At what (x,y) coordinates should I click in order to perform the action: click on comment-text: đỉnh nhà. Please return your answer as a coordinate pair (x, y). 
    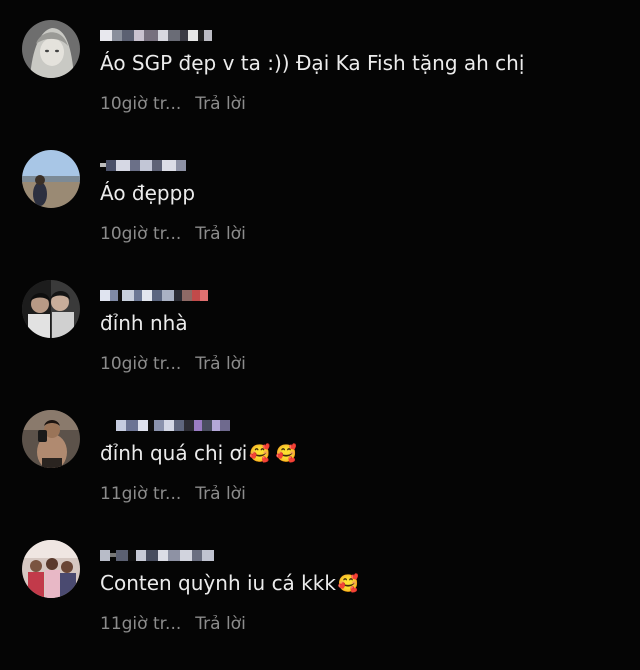
    Looking at the image, I should click on (144, 323).